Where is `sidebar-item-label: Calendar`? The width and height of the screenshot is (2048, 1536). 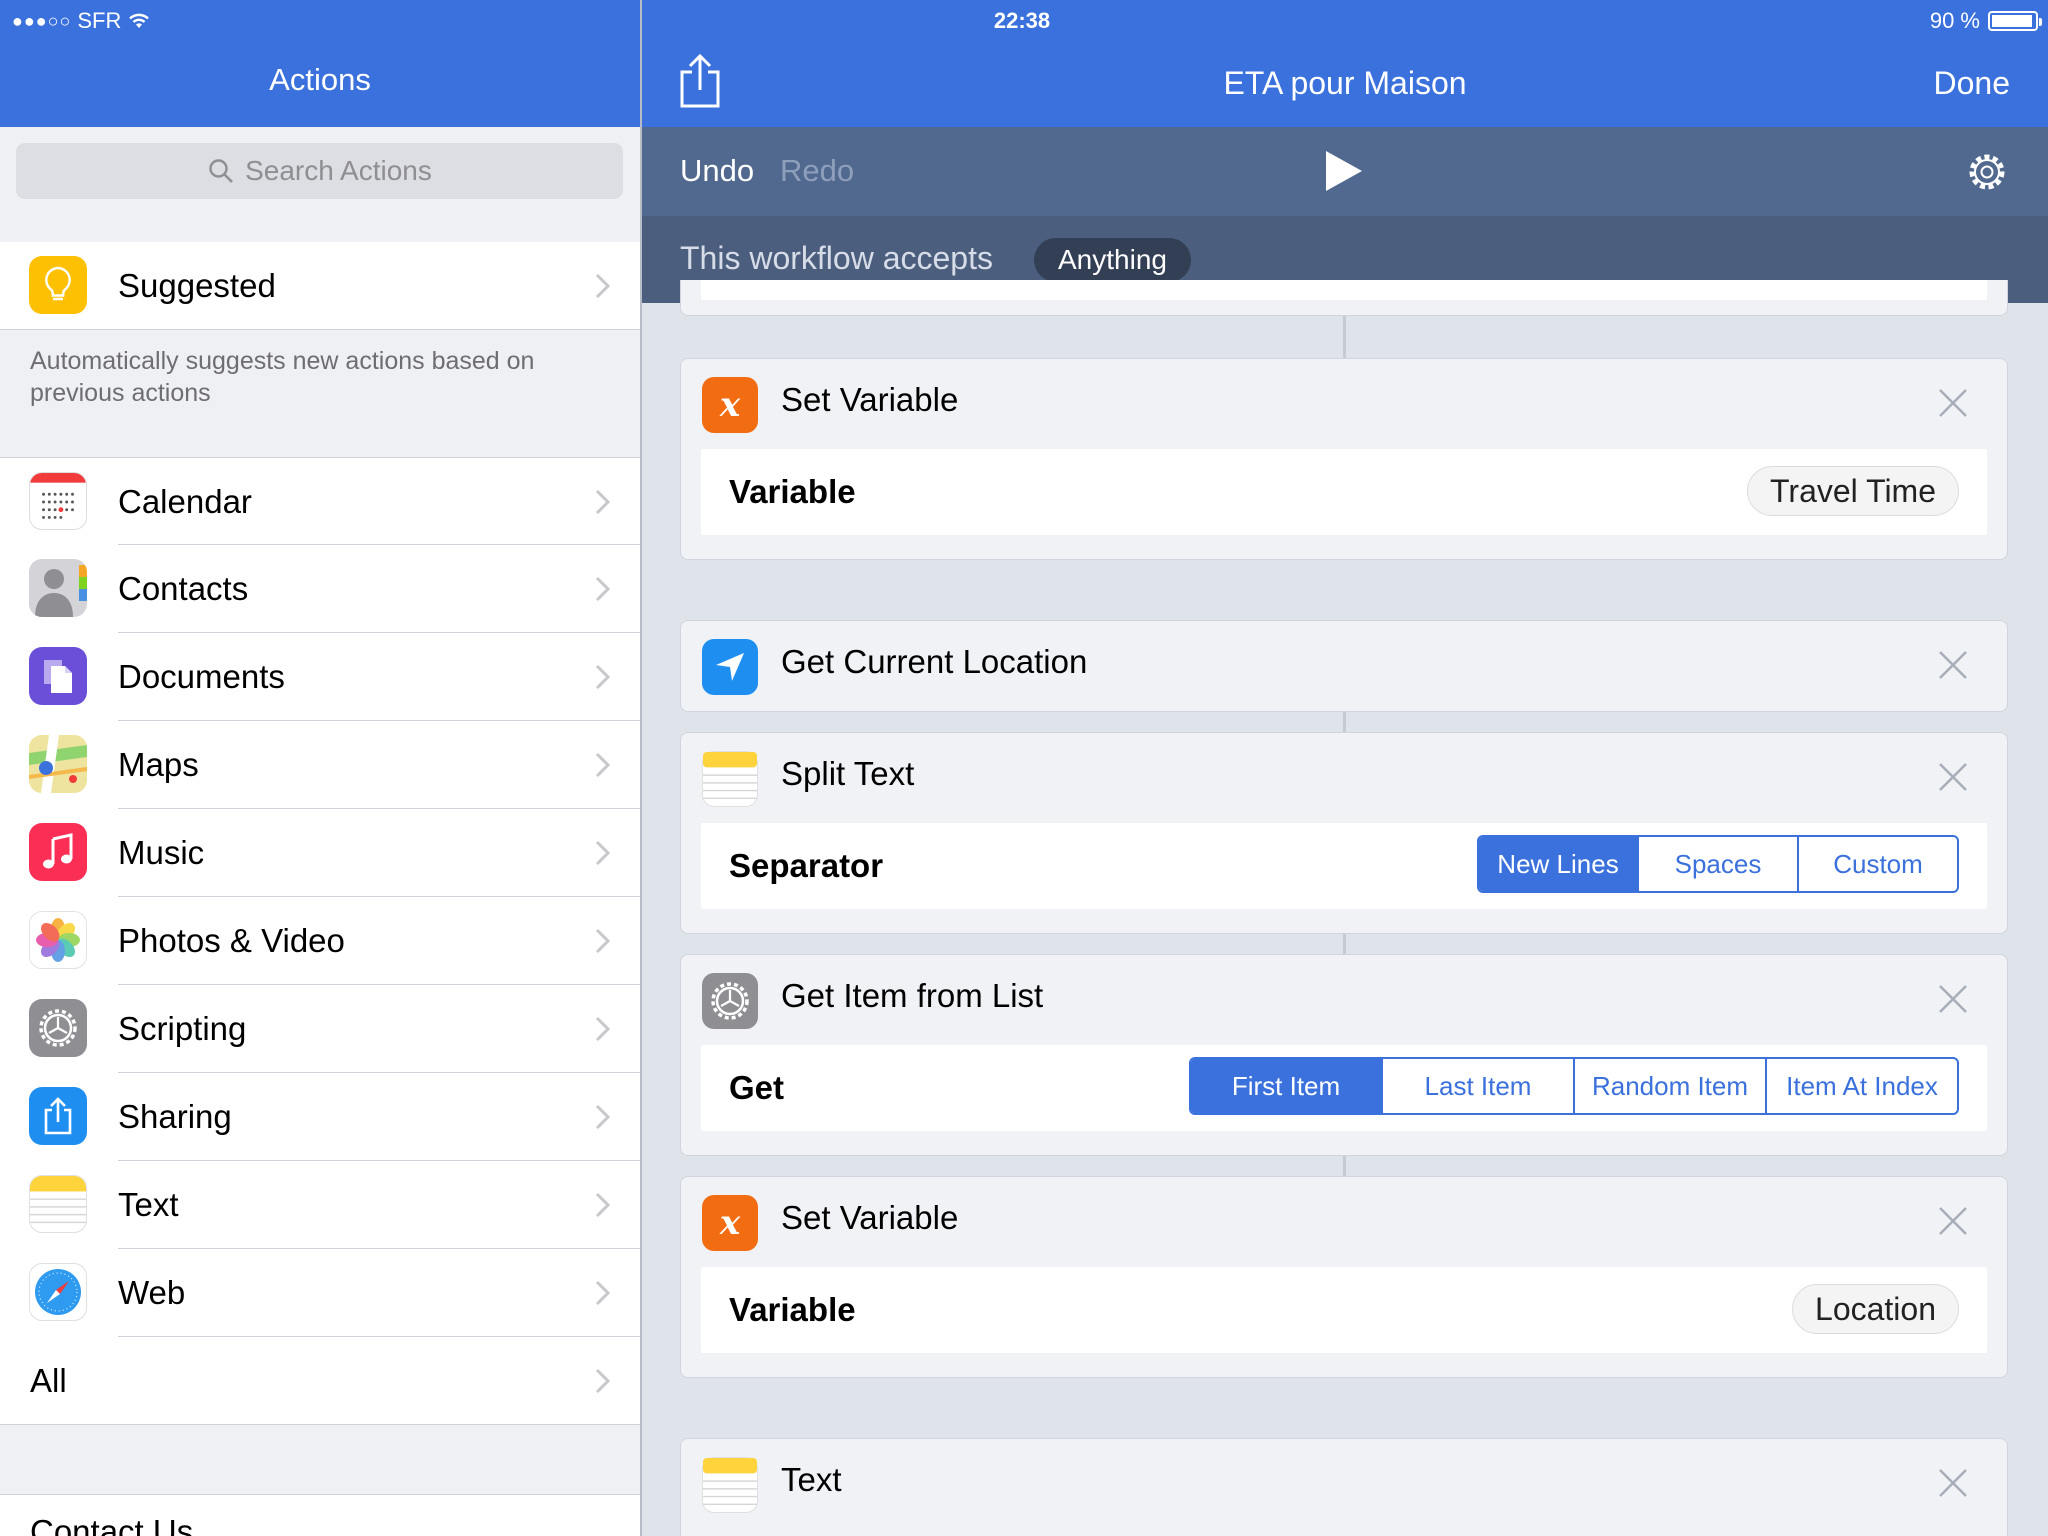 sidebar-item-label: Calendar is located at coordinates (185, 501).